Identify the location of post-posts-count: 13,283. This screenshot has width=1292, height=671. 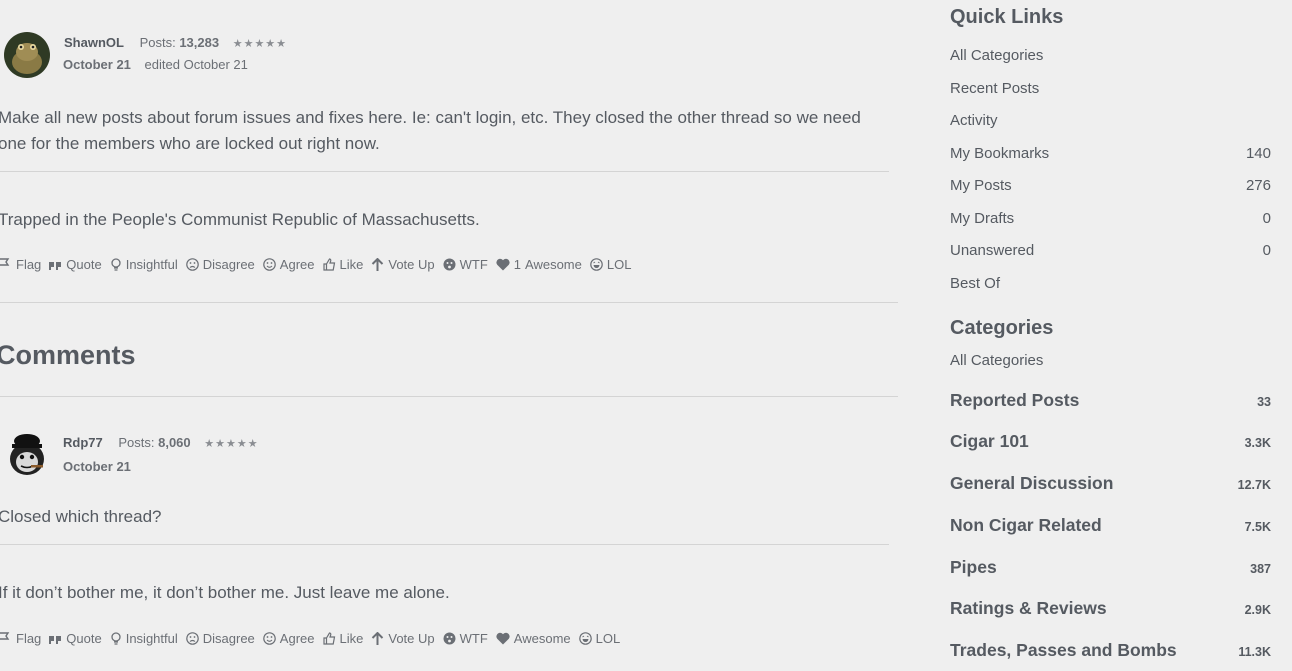
(199, 42).